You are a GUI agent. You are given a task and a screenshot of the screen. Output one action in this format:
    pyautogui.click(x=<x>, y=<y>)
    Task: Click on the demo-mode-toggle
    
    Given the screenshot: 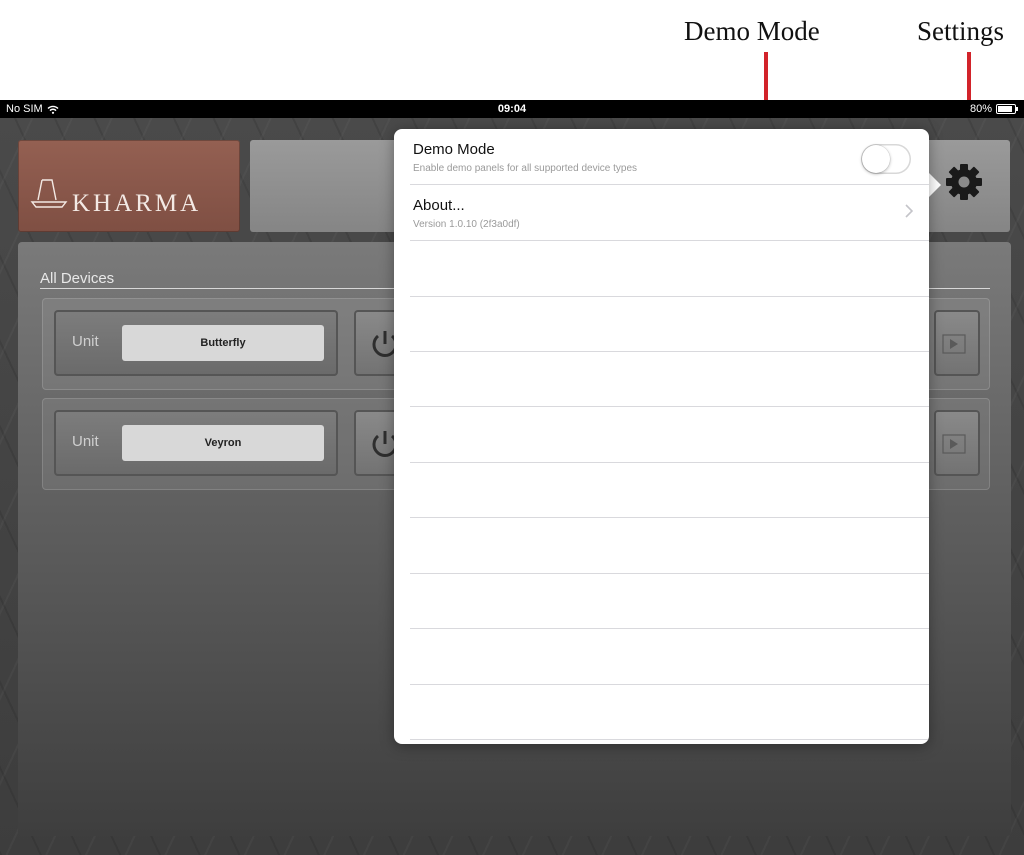 What is the action you would take?
    pyautogui.click(x=886, y=159)
    